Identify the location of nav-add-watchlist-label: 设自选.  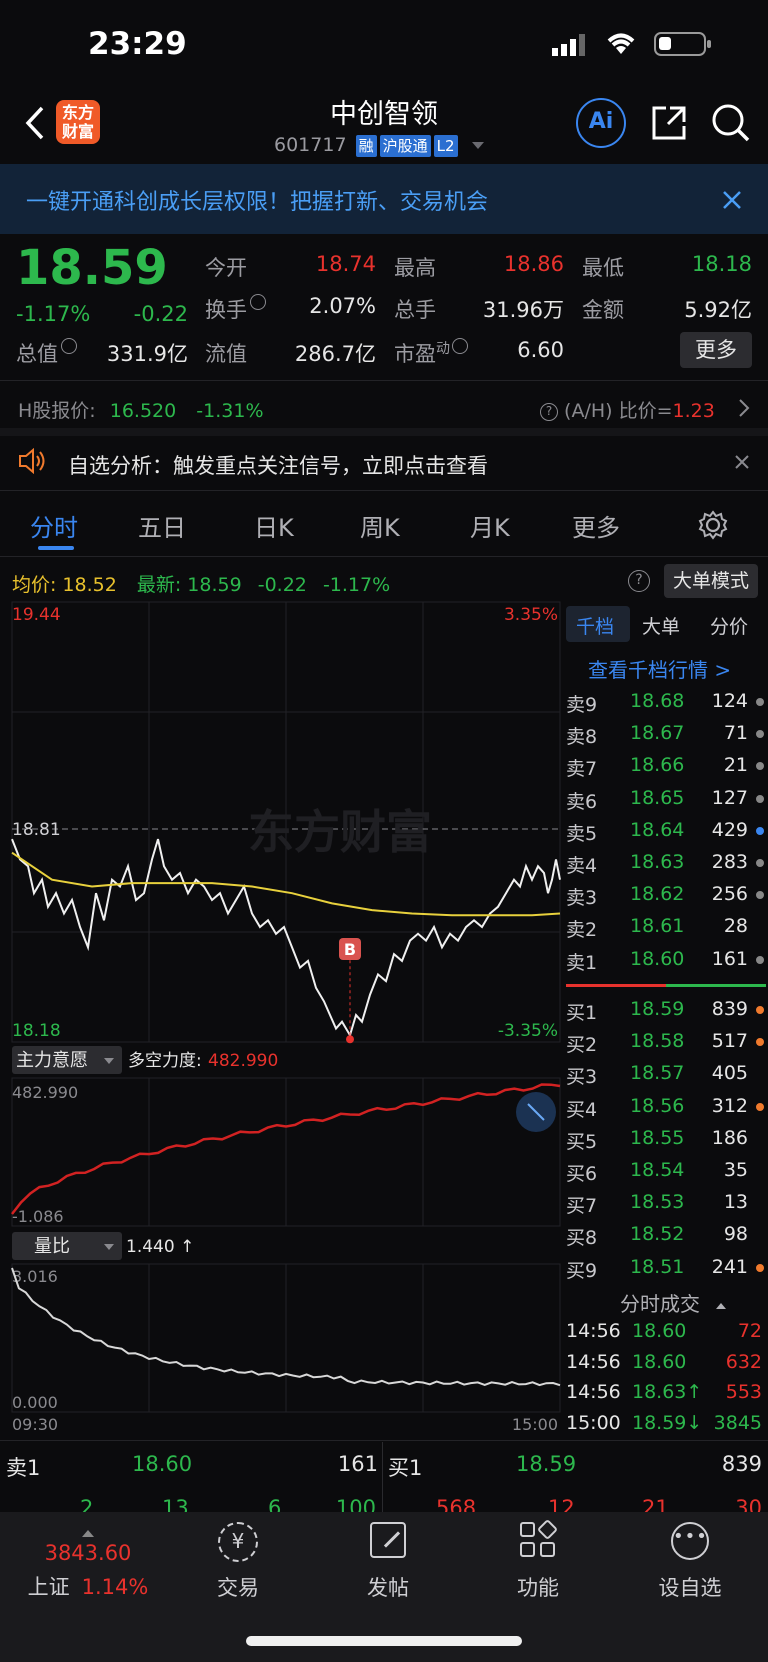
(690, 1588).